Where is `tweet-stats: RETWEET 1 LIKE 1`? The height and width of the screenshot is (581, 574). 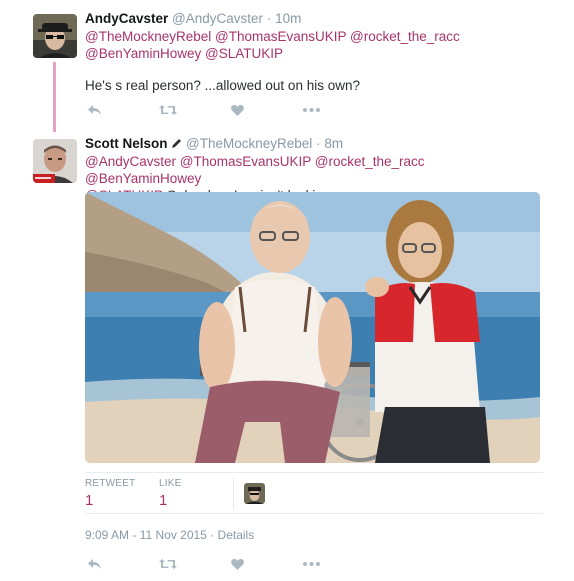 tweet-stats: RETWEET 1 LIKE 1 is located at coordinates (314, 493).